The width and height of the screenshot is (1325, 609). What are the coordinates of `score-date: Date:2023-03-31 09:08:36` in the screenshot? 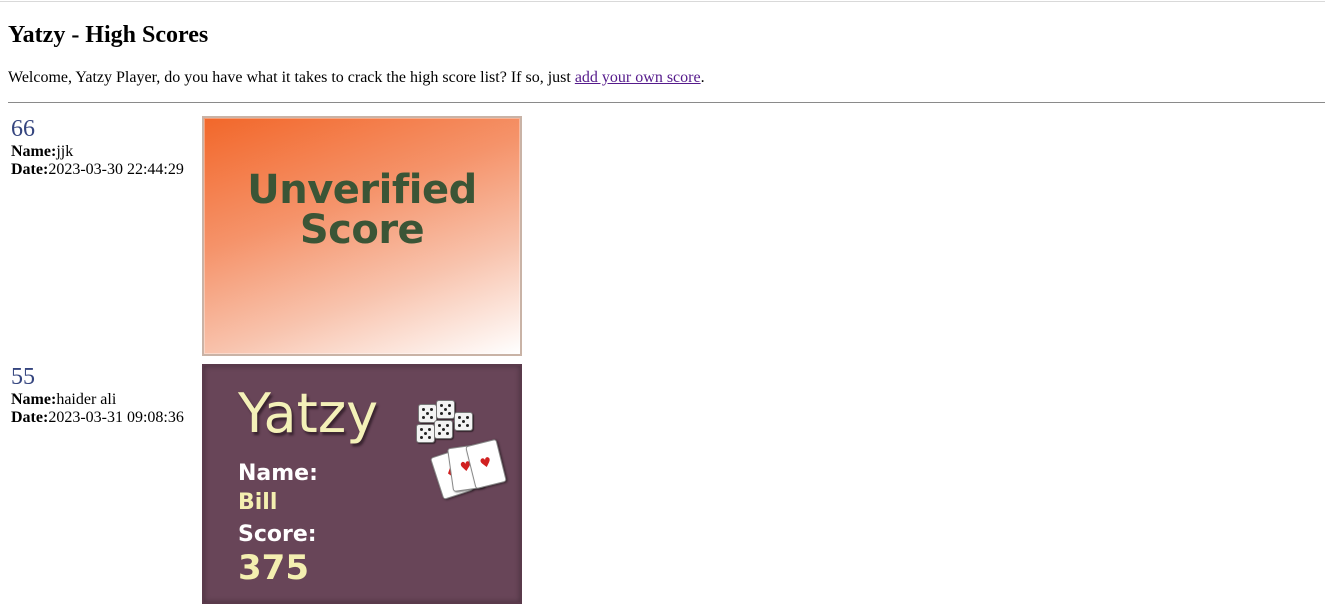 It's located at (97, 418).